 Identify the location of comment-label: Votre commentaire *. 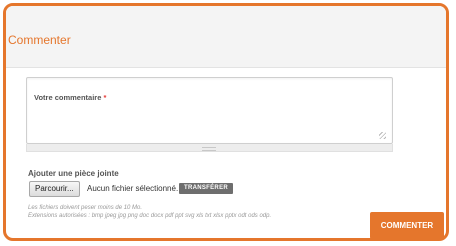
(70, 97).